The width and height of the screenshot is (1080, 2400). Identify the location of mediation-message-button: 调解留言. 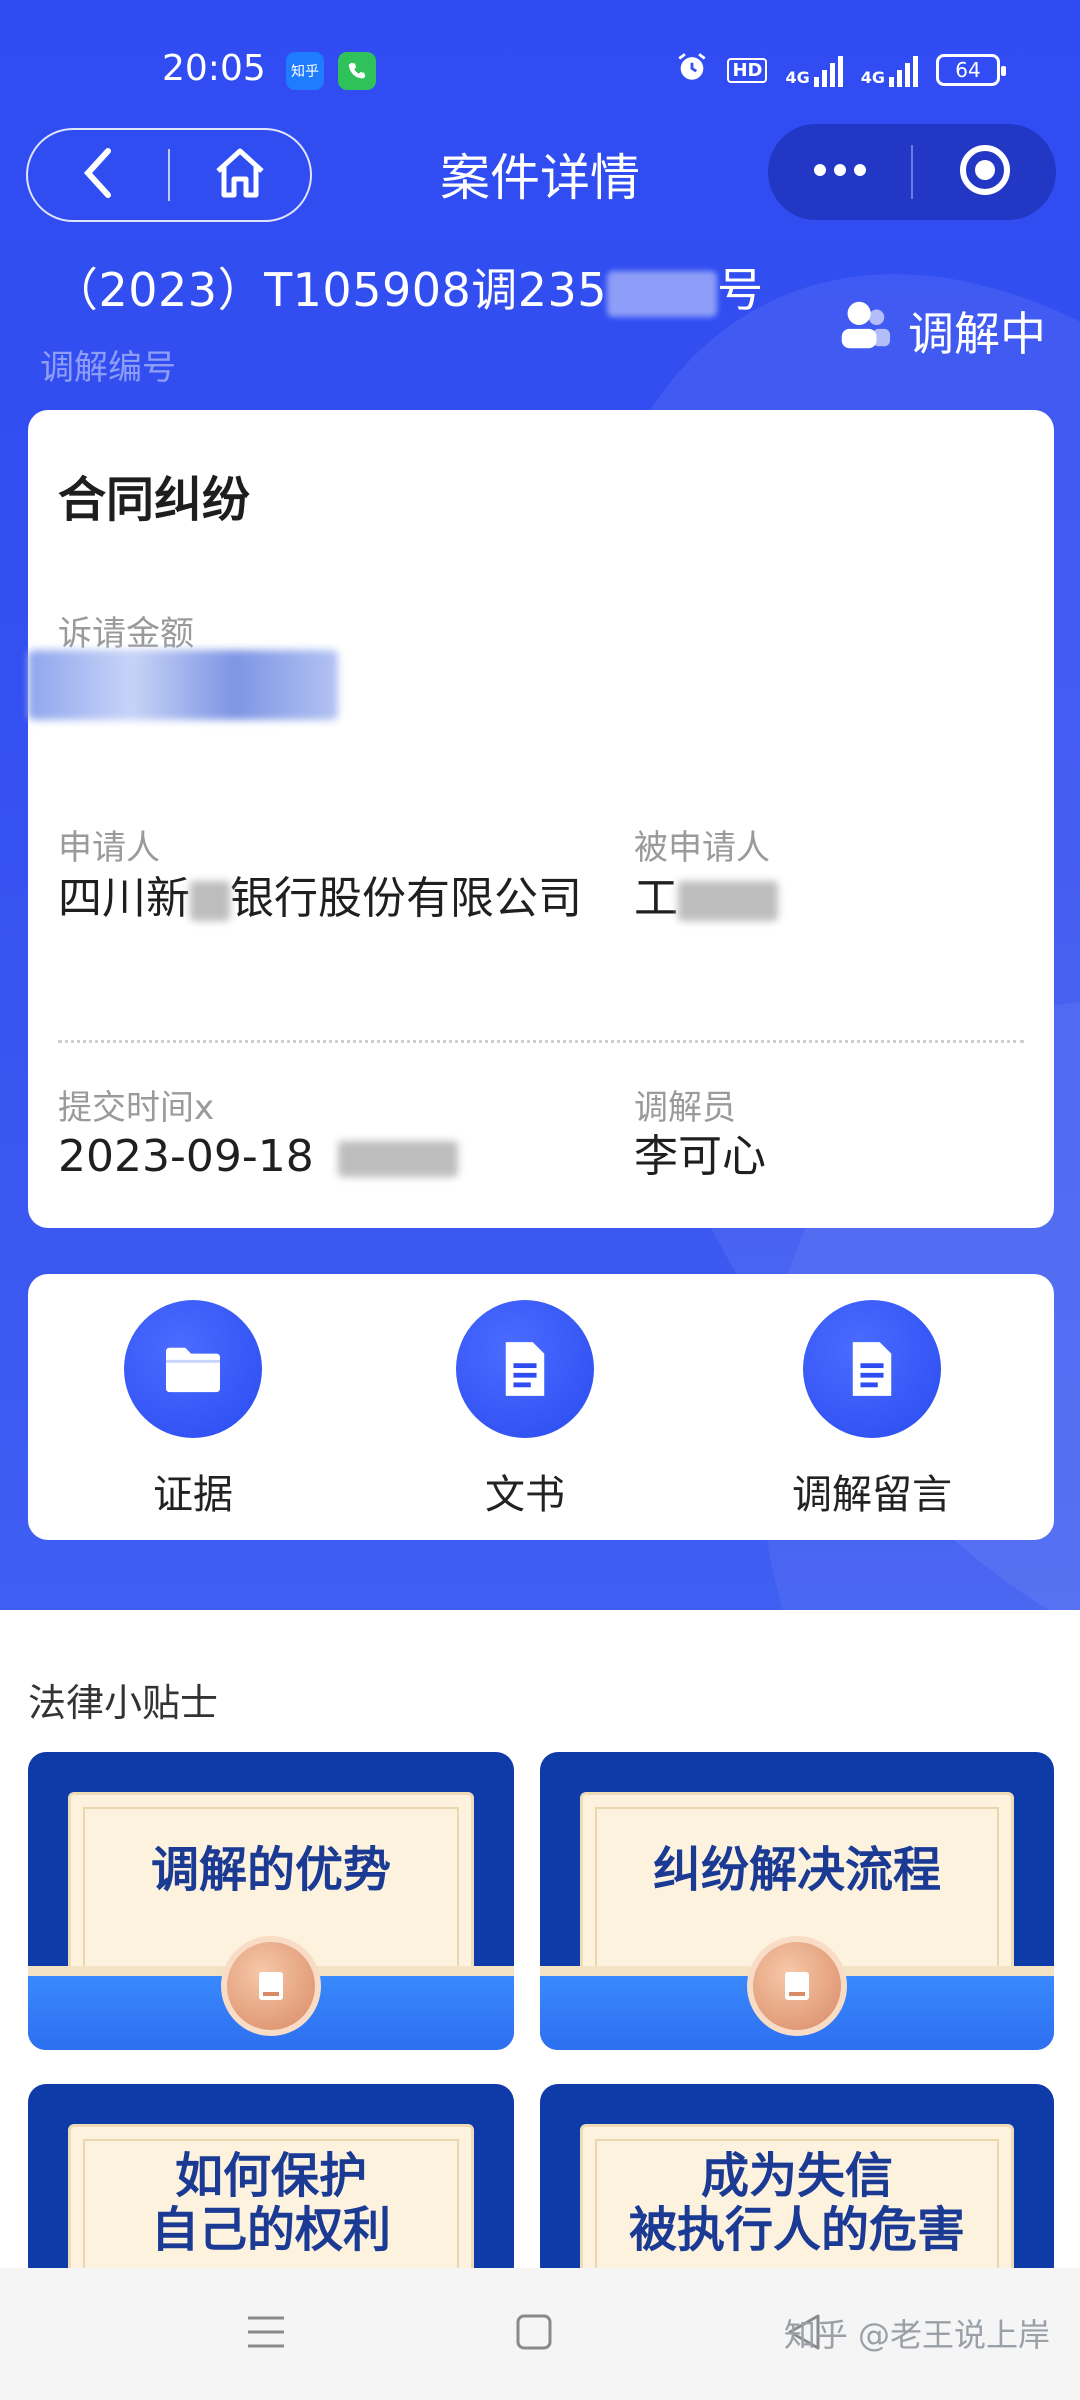
(872, 1410).